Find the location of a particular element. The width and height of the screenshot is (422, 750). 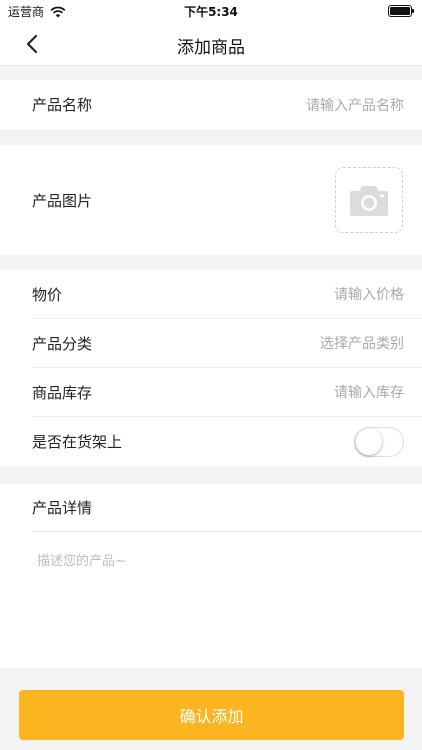

camera-icon is located at coordinates (369, 201).